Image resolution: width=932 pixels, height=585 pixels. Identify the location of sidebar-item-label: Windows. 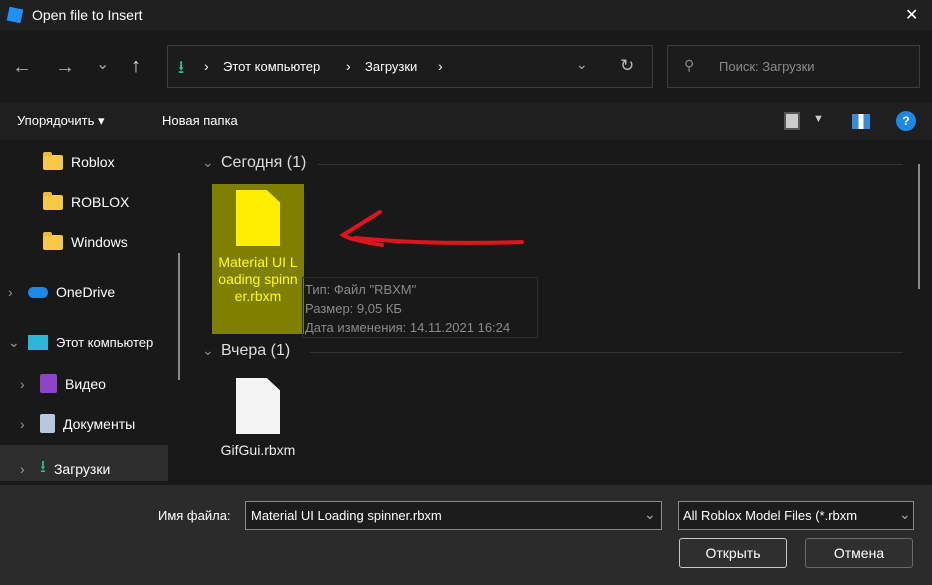
(99, 242).